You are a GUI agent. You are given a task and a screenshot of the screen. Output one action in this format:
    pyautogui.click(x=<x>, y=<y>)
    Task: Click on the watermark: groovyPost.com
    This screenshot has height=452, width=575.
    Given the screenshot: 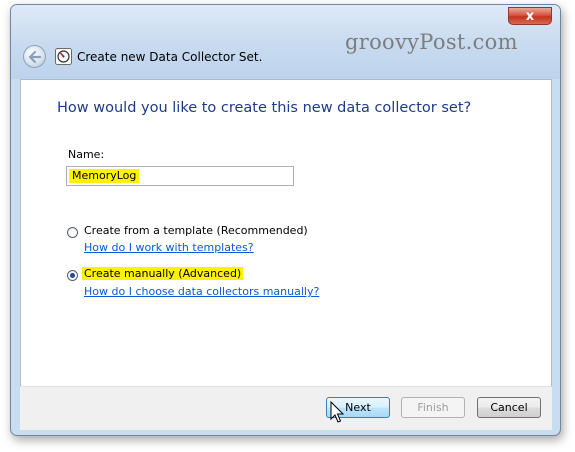 What is the action you would take?
    pyautogui.click(x=431, y=42)
    